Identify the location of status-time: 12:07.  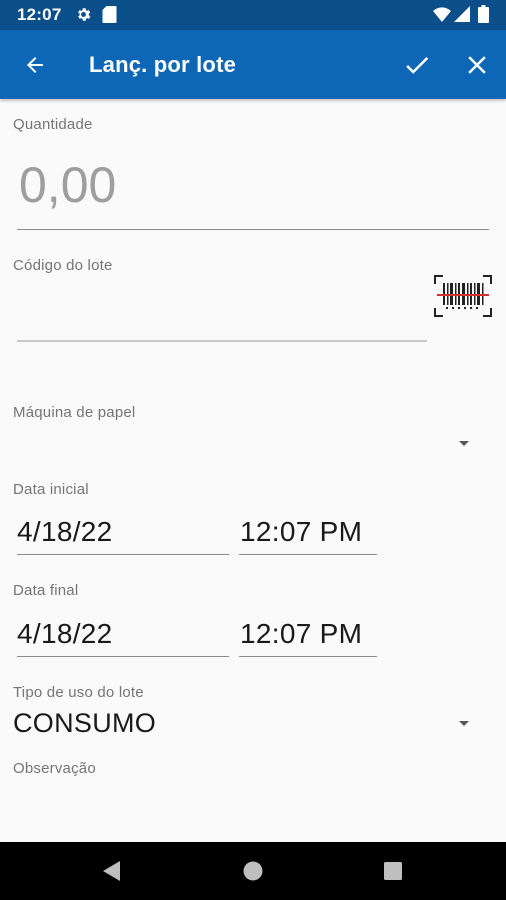
(39, 14).